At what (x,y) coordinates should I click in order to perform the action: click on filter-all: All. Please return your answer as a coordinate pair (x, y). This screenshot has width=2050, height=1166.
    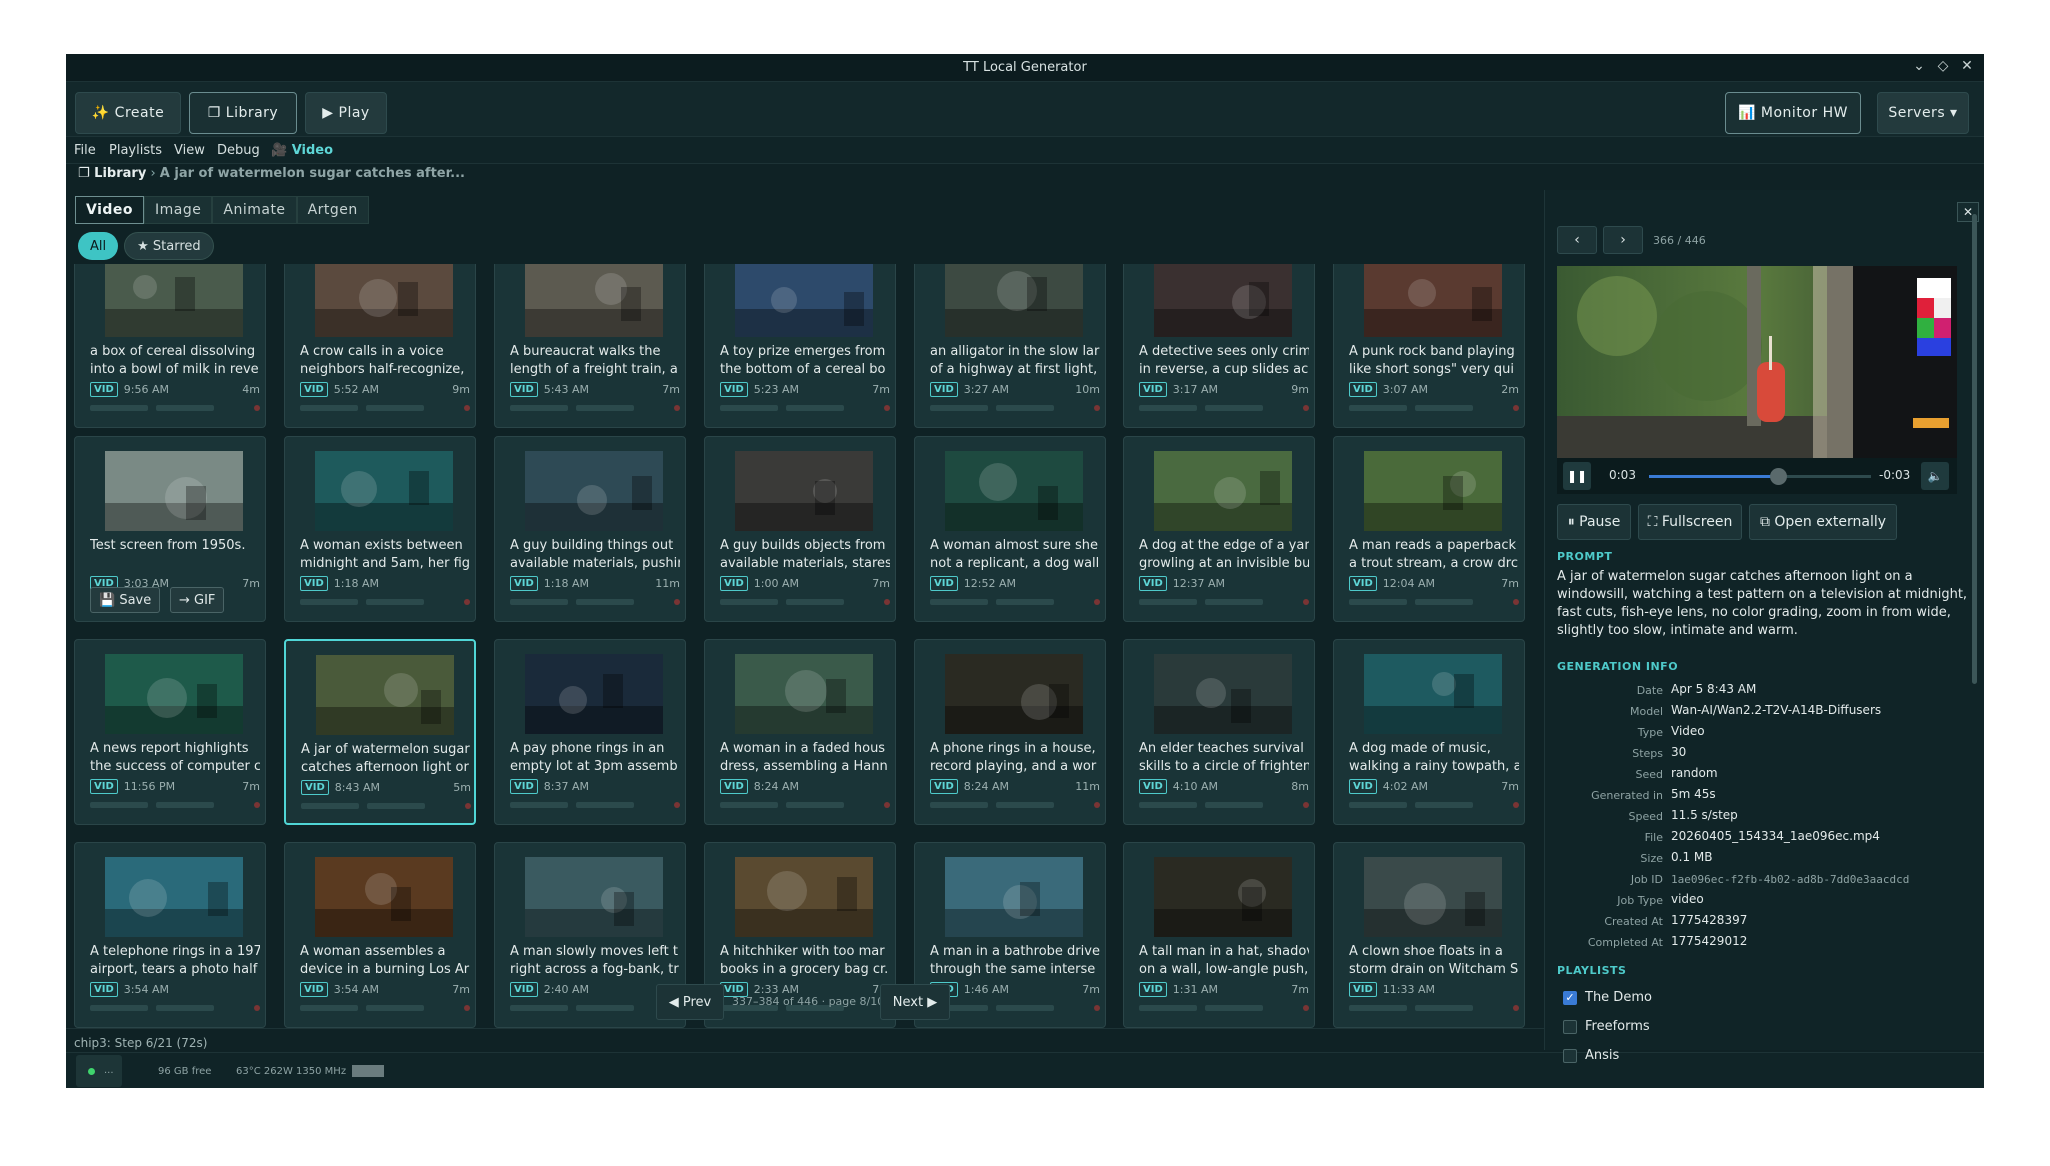
    Looking at the image, I should click on (98, 246).